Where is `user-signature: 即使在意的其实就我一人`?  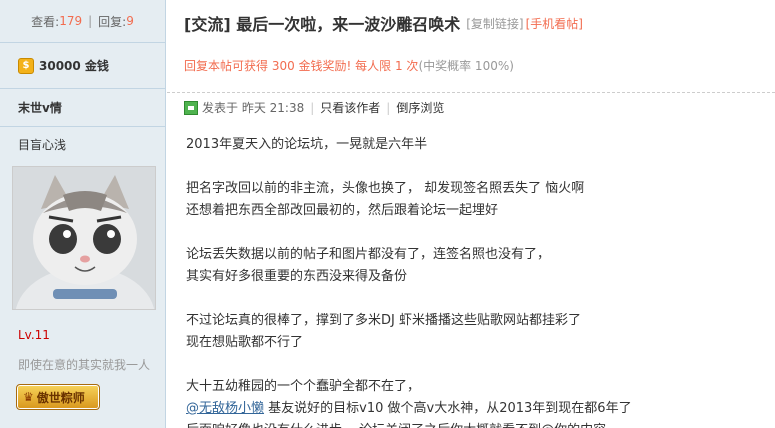 user-signature: 即使在意的其实就我一人 is located at coordinates (84, 365).